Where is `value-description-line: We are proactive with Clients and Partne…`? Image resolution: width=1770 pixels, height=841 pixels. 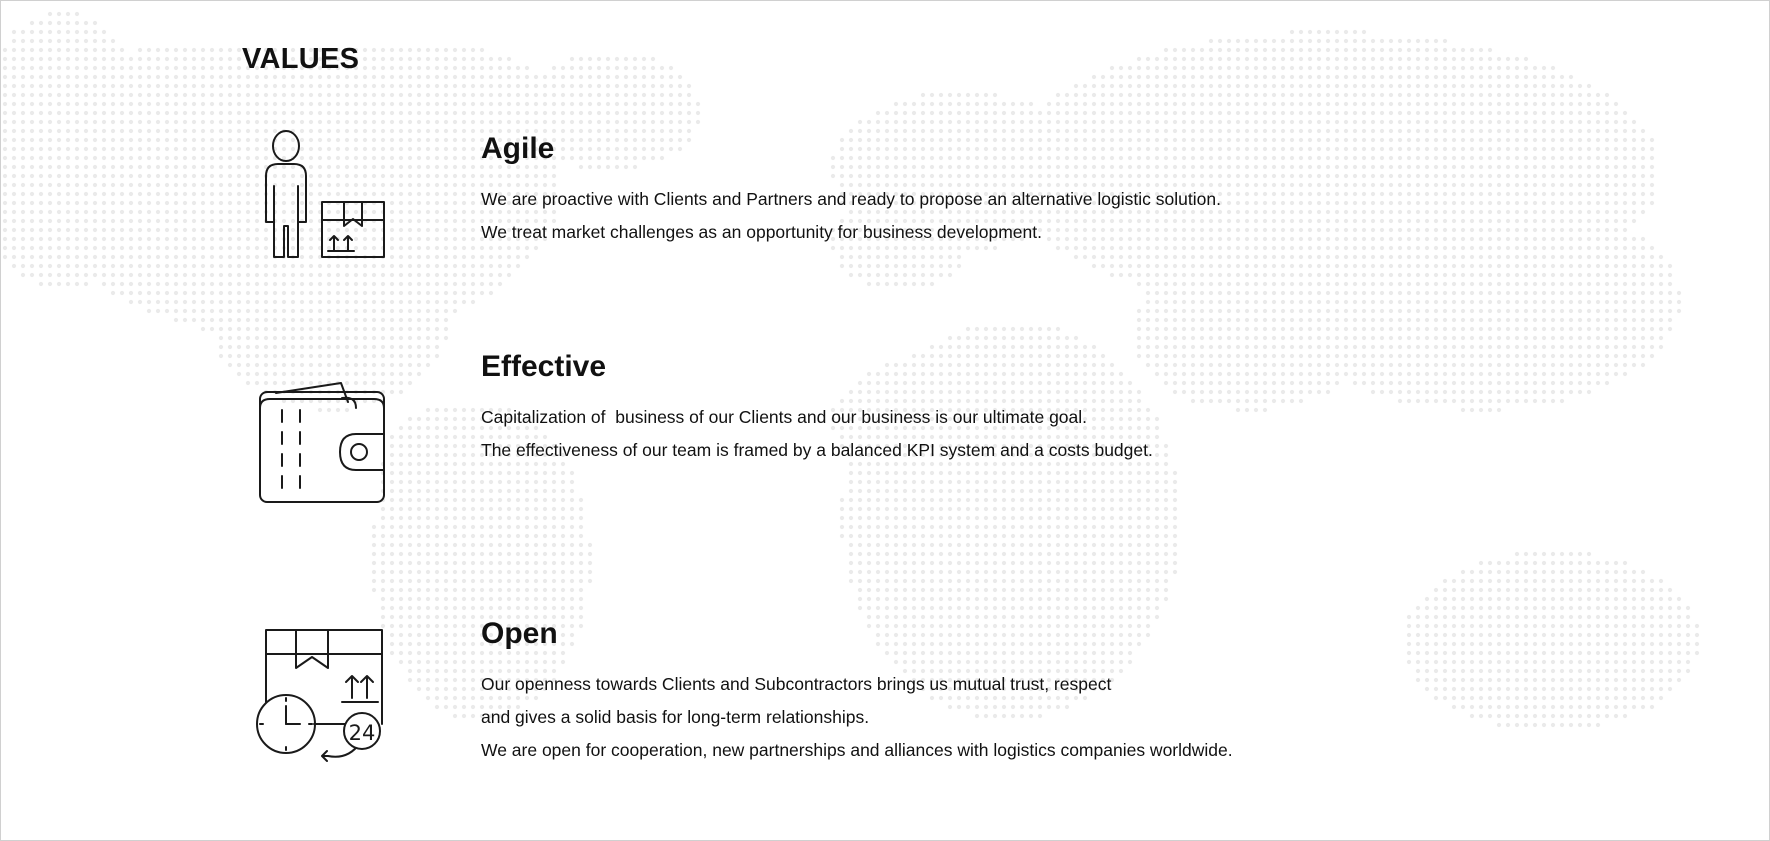 value-description-line: We are proactive with Clients and Partne… is located at coordinates (851, 199).